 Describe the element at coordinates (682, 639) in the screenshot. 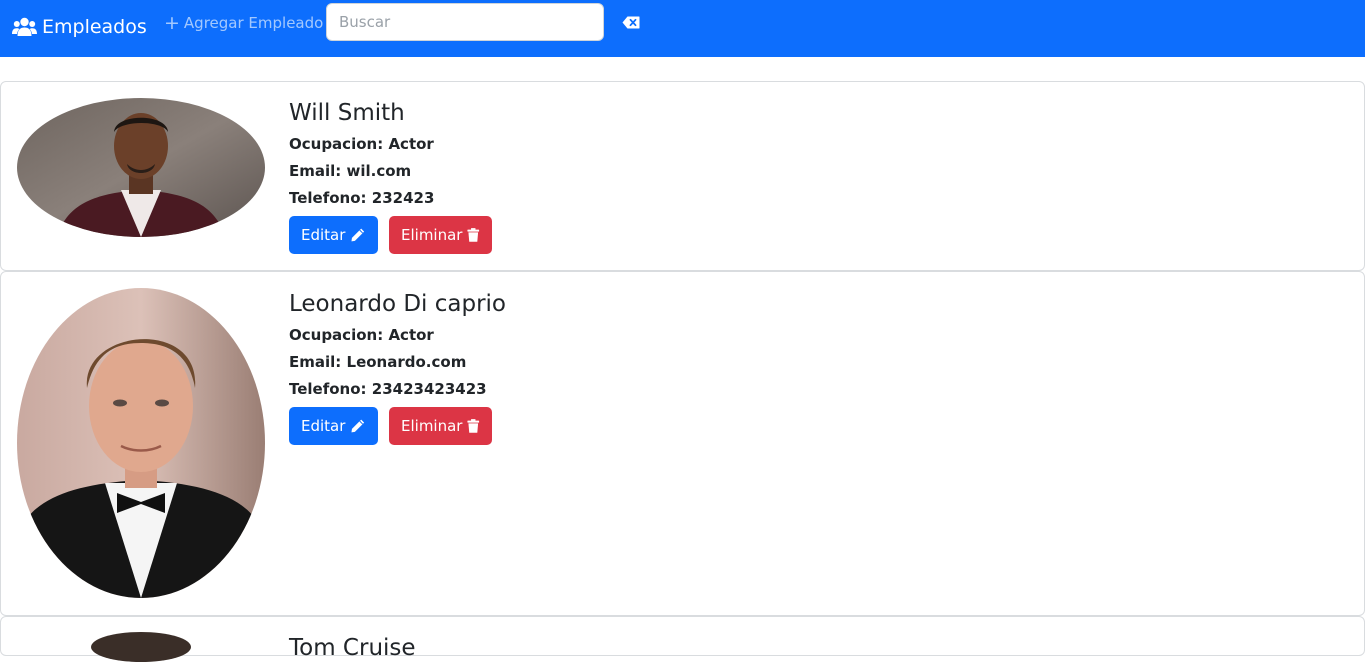

I see `employee-card: Tom Cruise` at that location.